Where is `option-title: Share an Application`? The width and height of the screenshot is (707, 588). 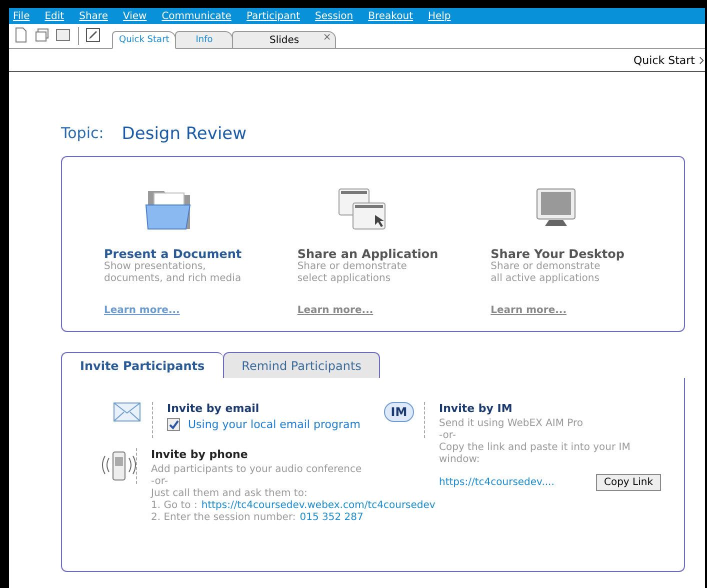 option-title: Share an Application is located at coordinates (394, 254).